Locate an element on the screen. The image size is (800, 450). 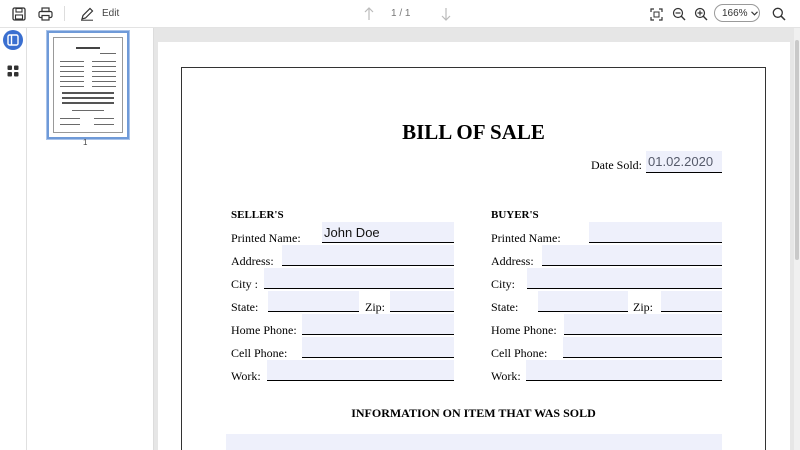
seller-heading: SELLER'S is located at coordinates (257, 215).